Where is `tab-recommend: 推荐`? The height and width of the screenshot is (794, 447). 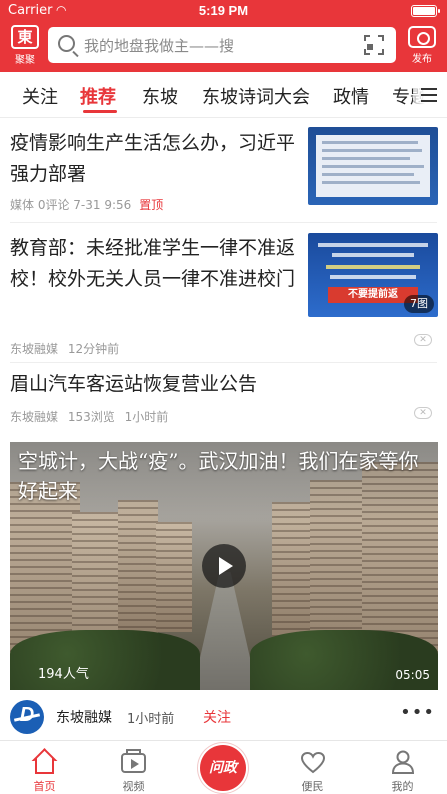 tab-recommend: 推荐 is located at coordinates (98, 96).